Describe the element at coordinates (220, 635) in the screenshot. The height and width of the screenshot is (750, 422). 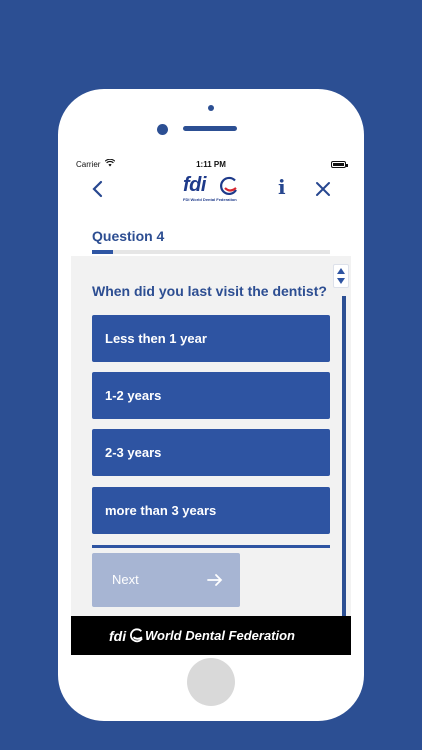
I see `footer-org-name: World Dental Federation` at that location.